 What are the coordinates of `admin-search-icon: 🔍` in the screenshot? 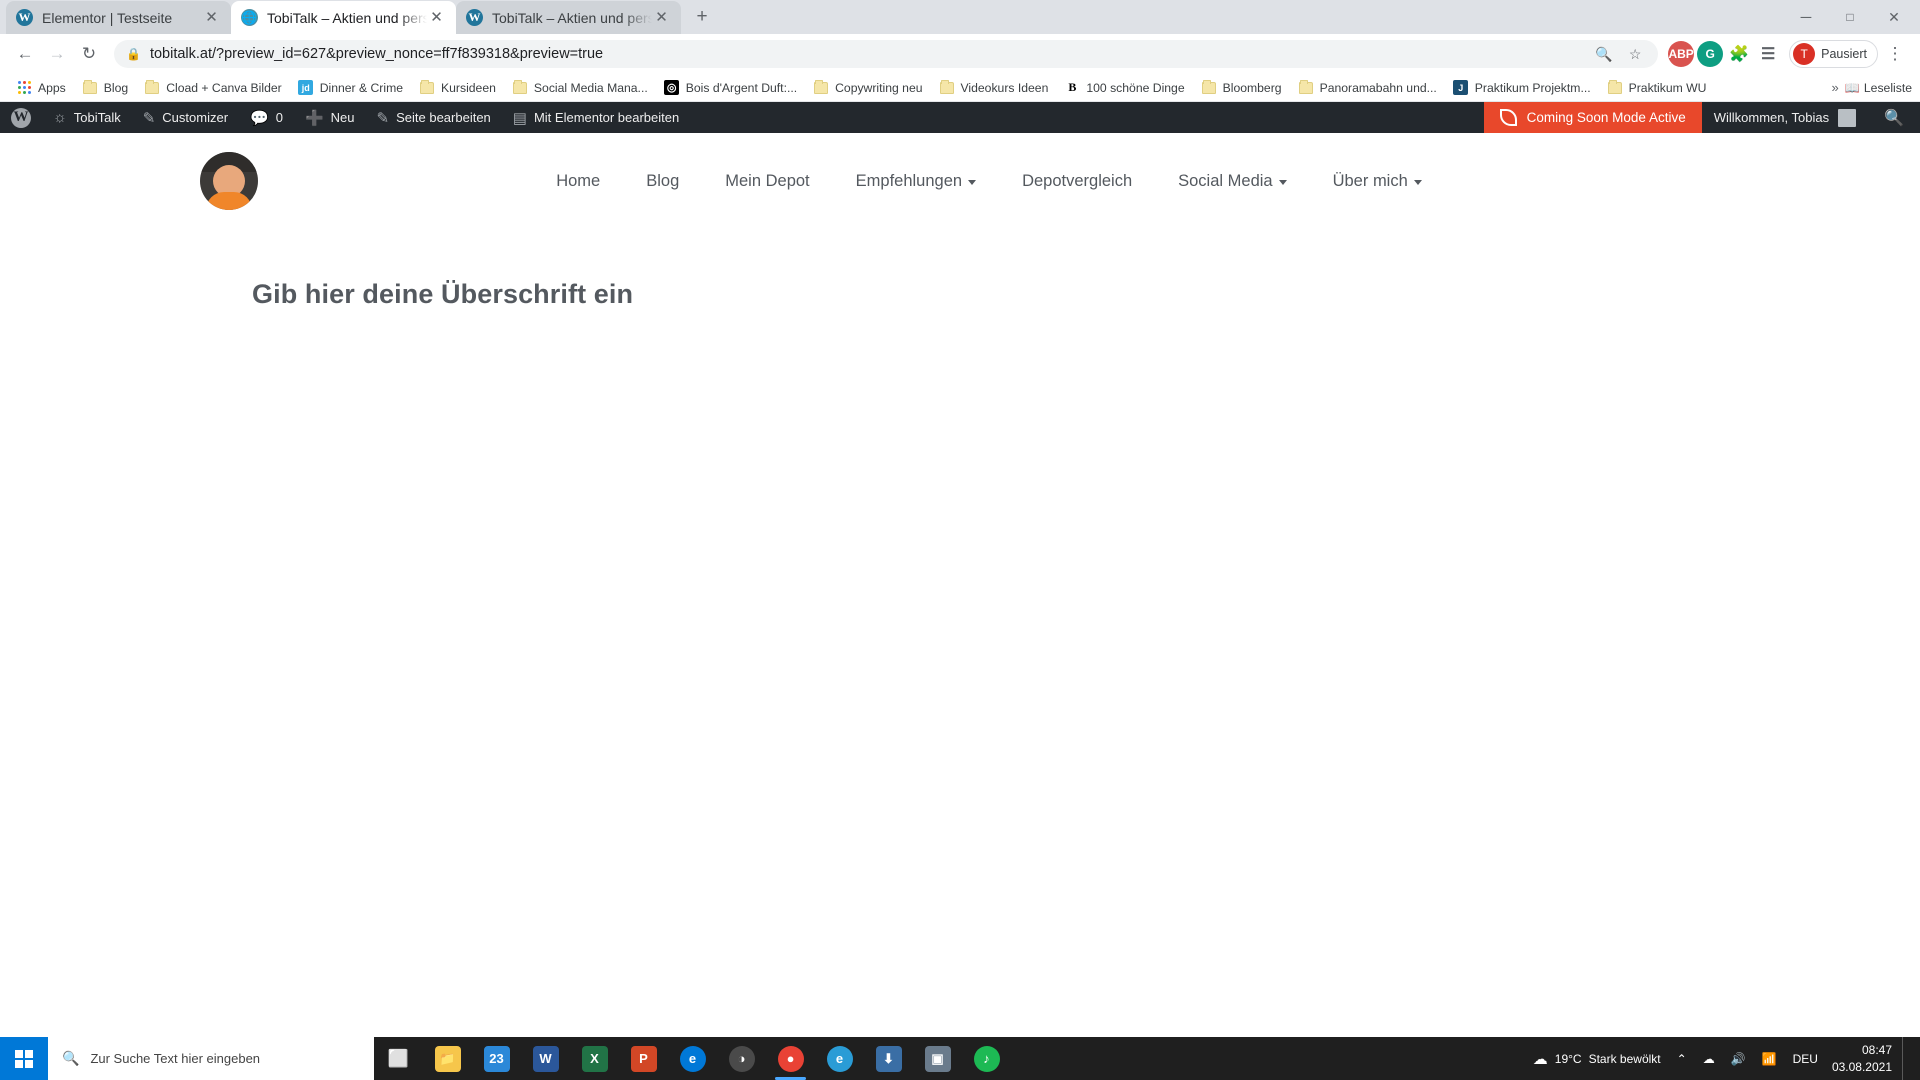 It's located at (1894, 117).